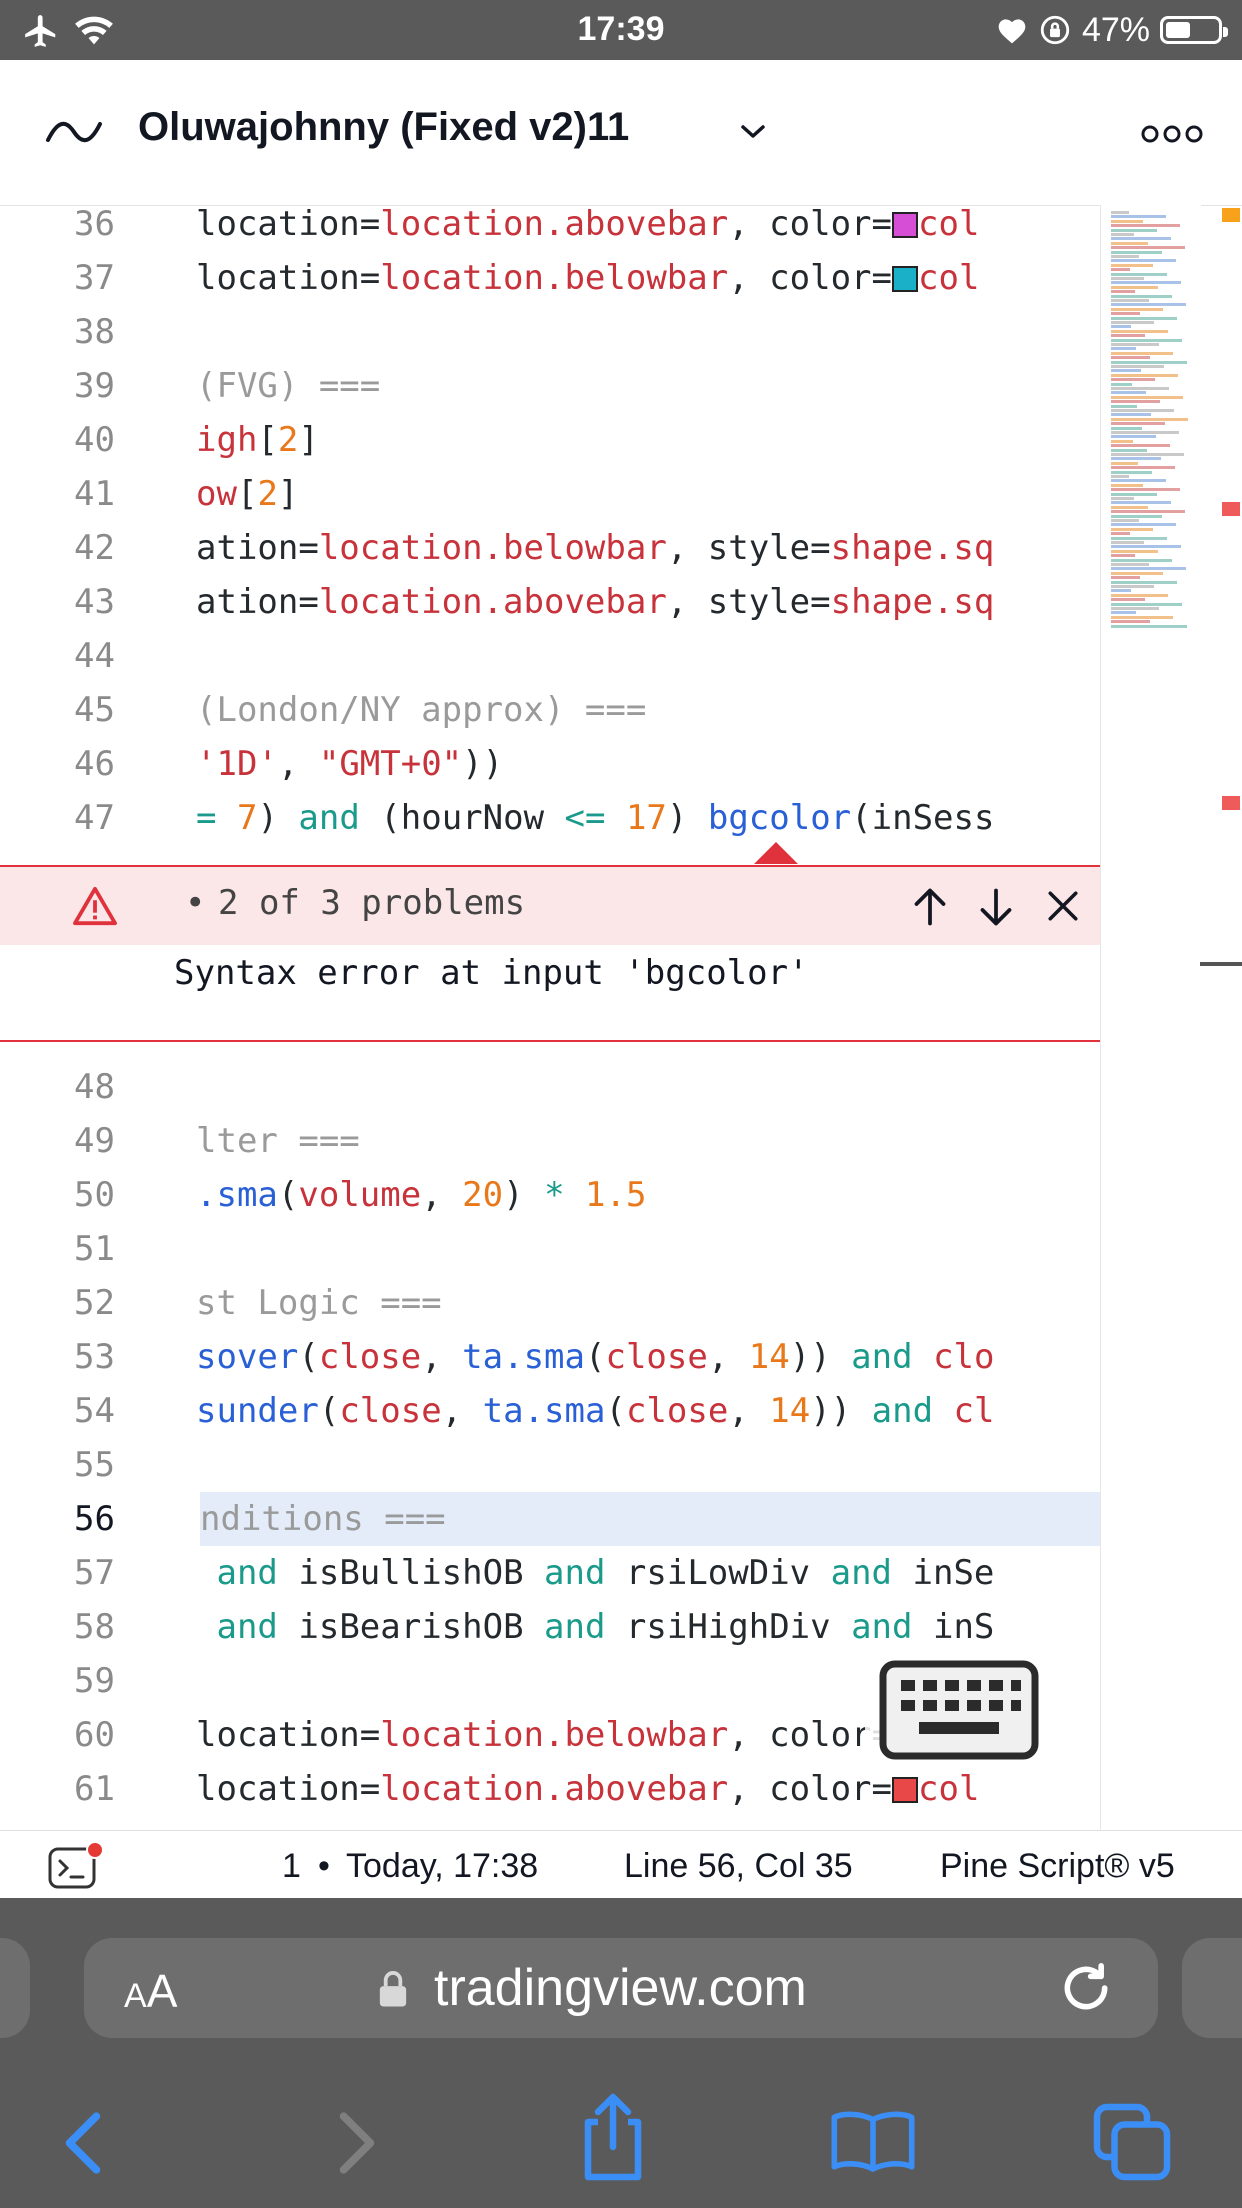  Describe the element at coordinates (960, 1710) in the screenshot. I see `keyboard-toggle-button` at that location.